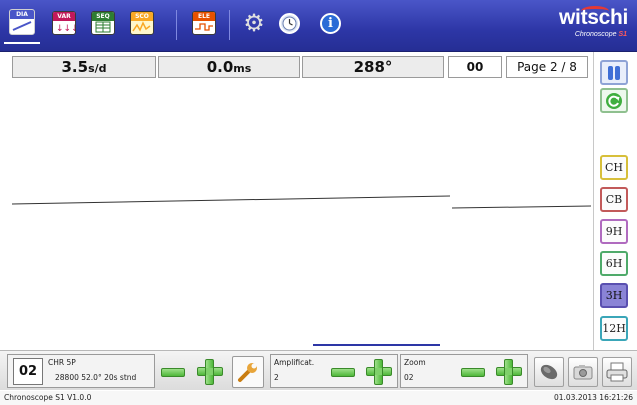 Image resolution: width=637 pixels, height=405 pixels. What do you see at coordinates (254, 23) in the screenshot?
I see `gear-icon: ⚙` at bounding box center [254, 23].